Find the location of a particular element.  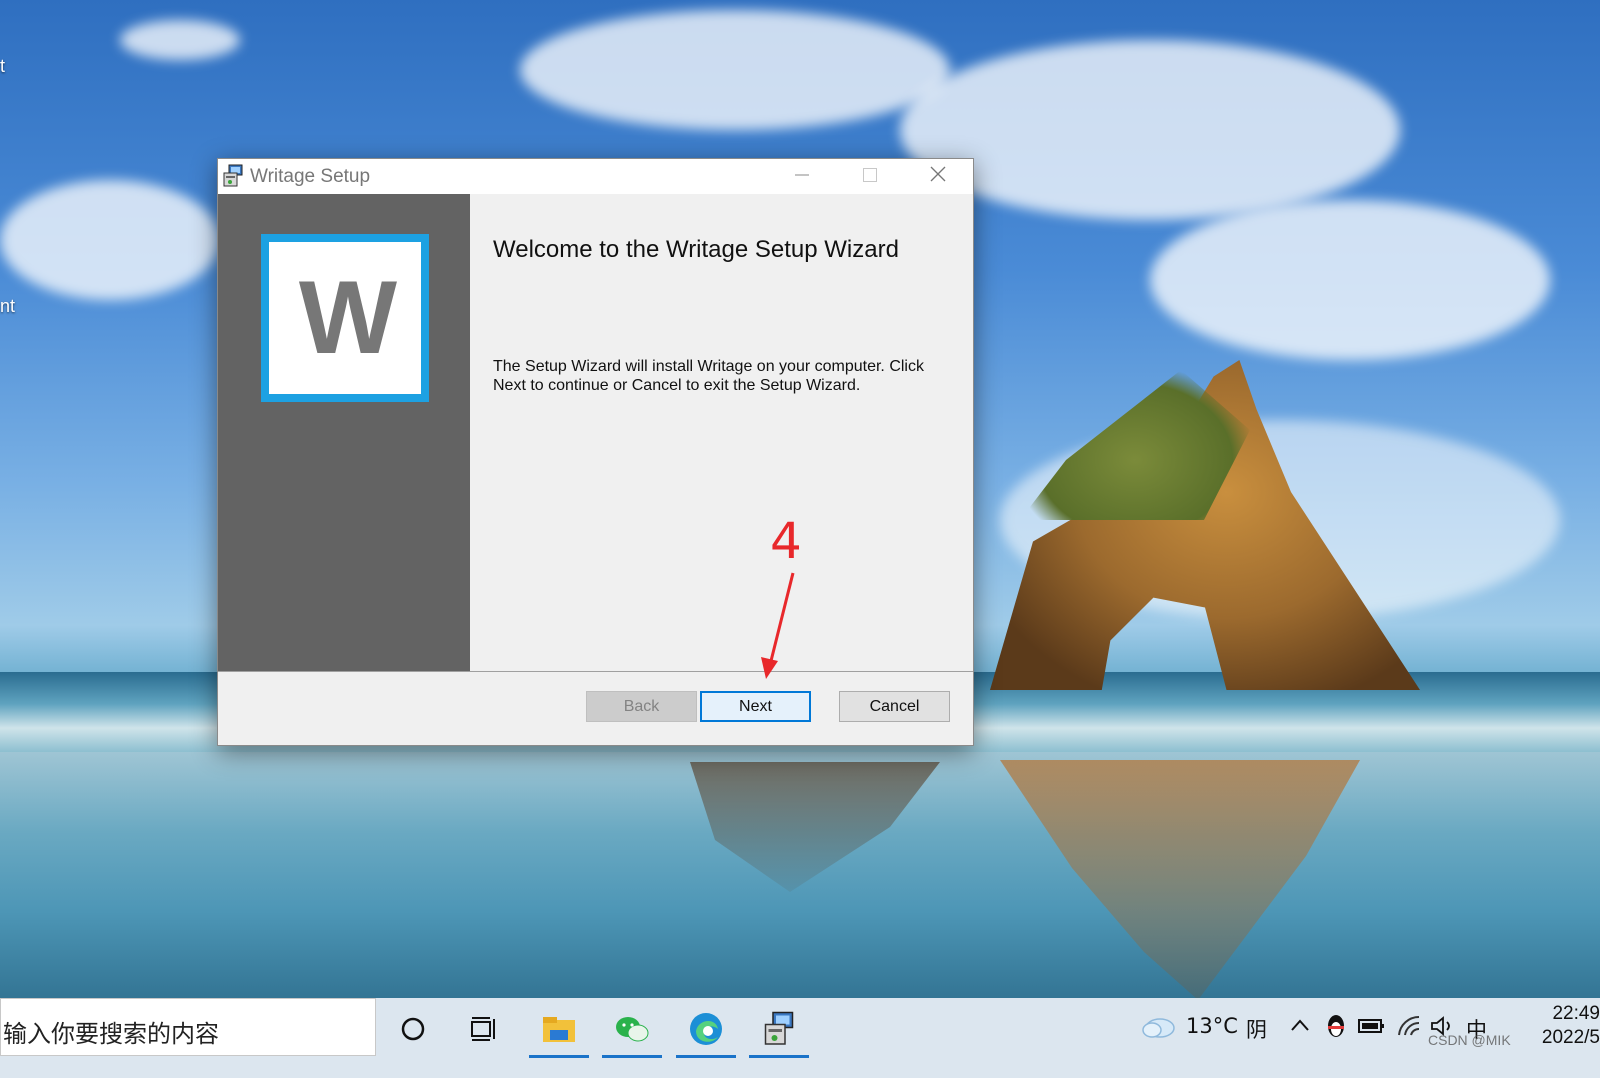

wechat-icon is located at coordinates (632, 1031).